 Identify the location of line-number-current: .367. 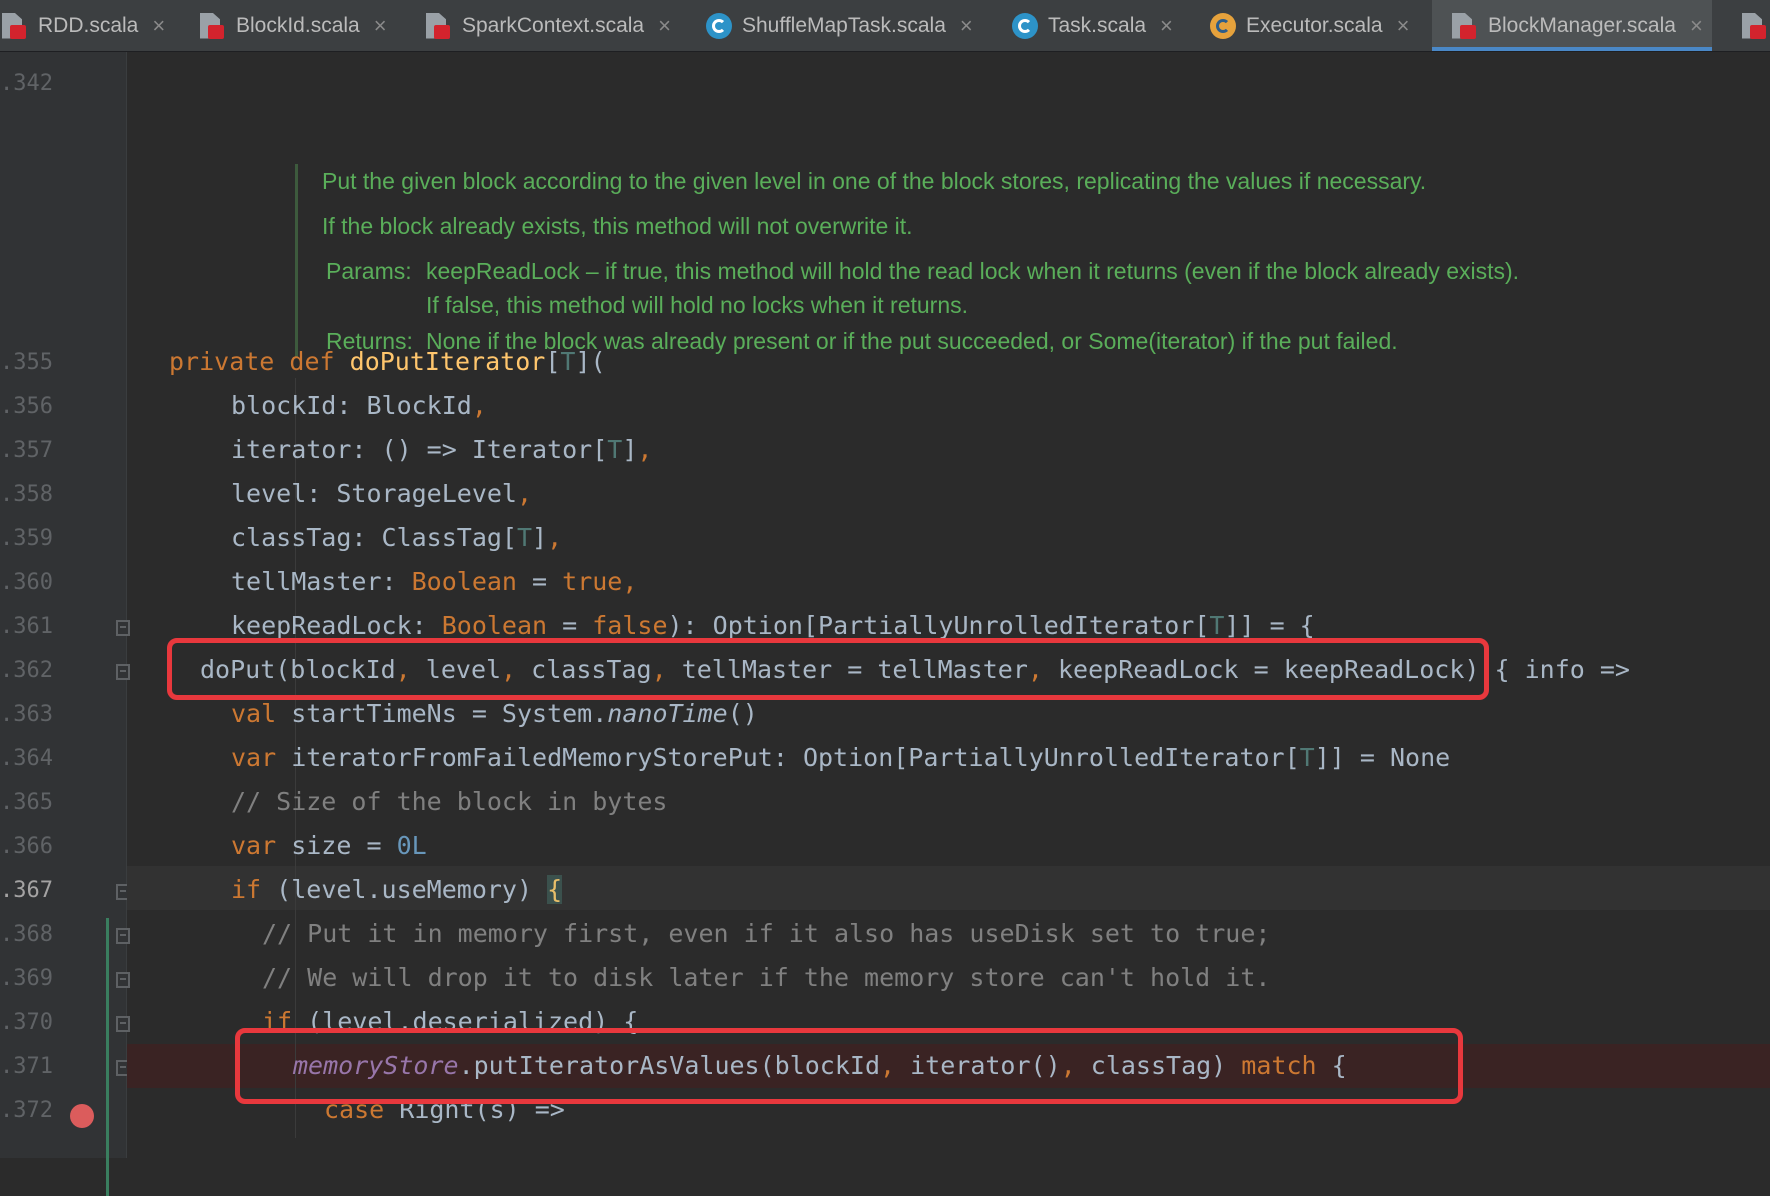
(26, 890).